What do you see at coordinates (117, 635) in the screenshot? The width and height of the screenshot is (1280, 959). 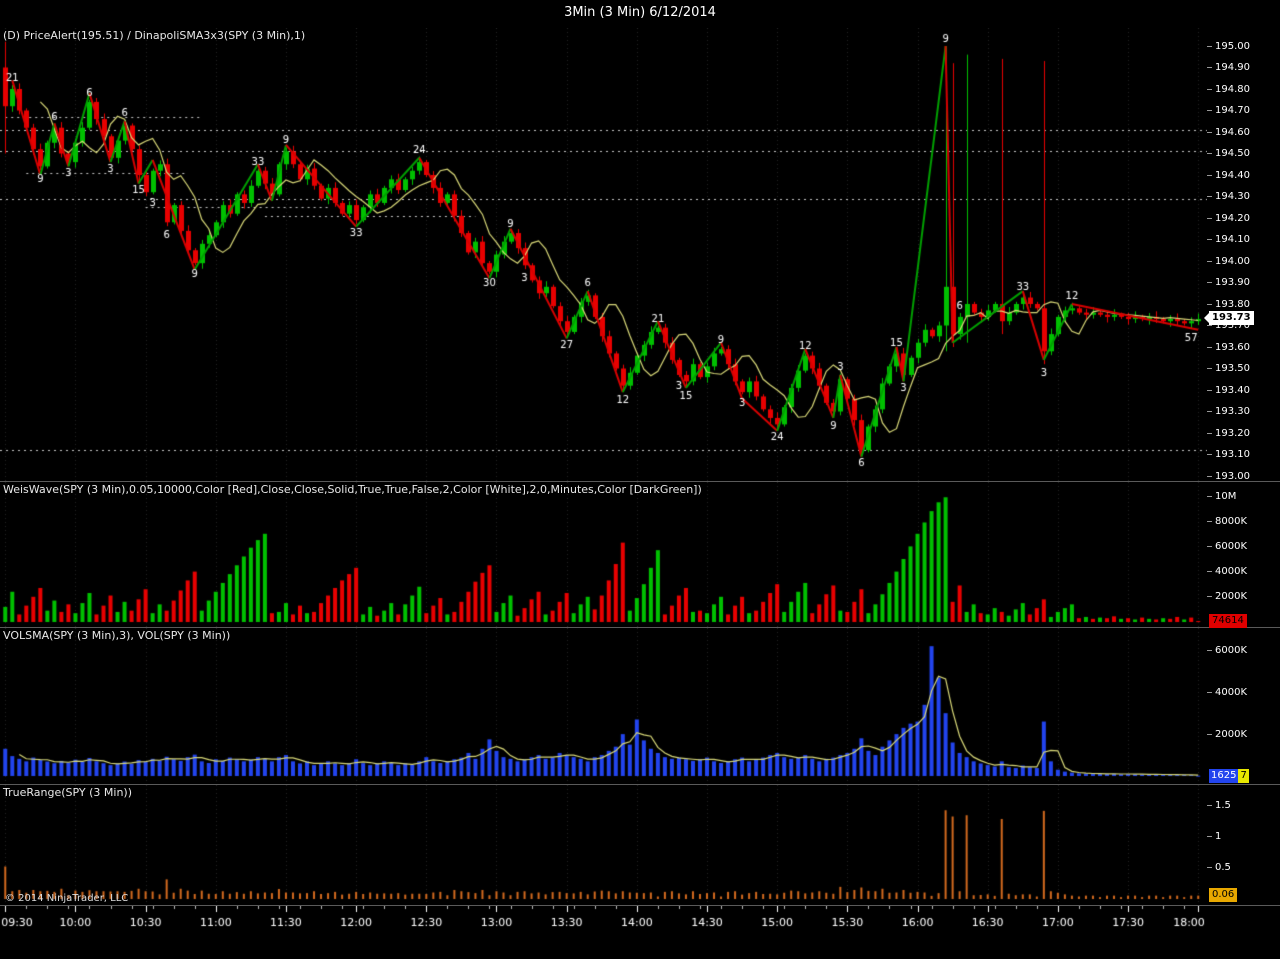 I see `volume-panel-label: VOLSMA(SPY (3 Min),3), VOL(SPY (3 Min))` at bounding box center [117, 635].